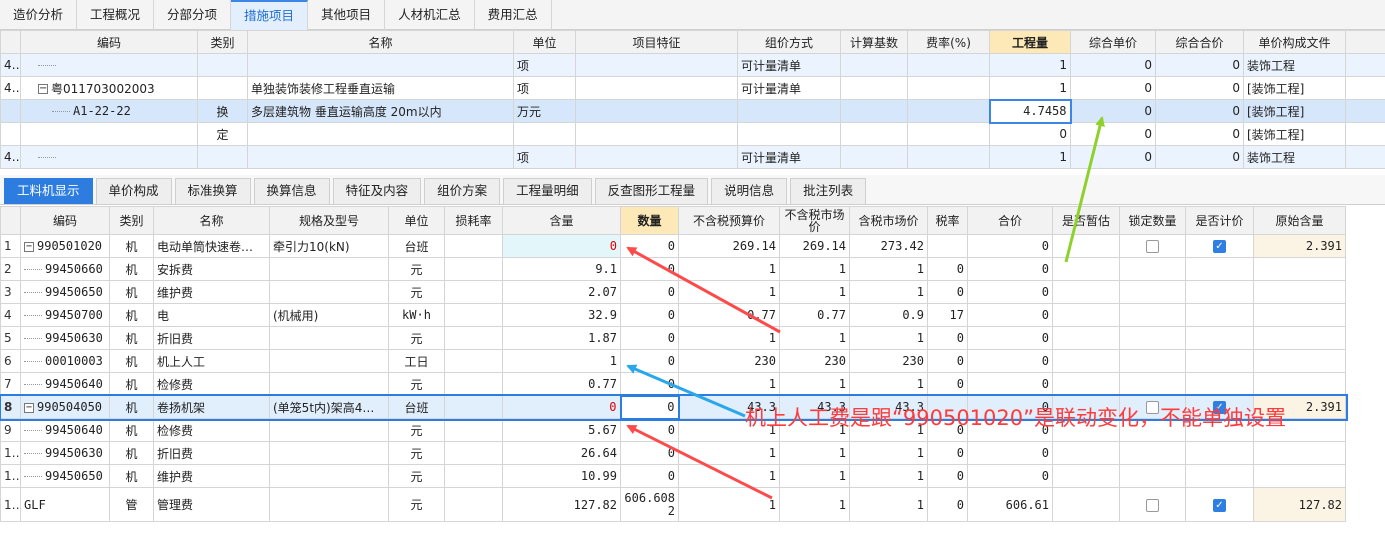 The width and height of the screenshot is (1385, 550). I want to click on type-cell: 管, so click(131, 504).